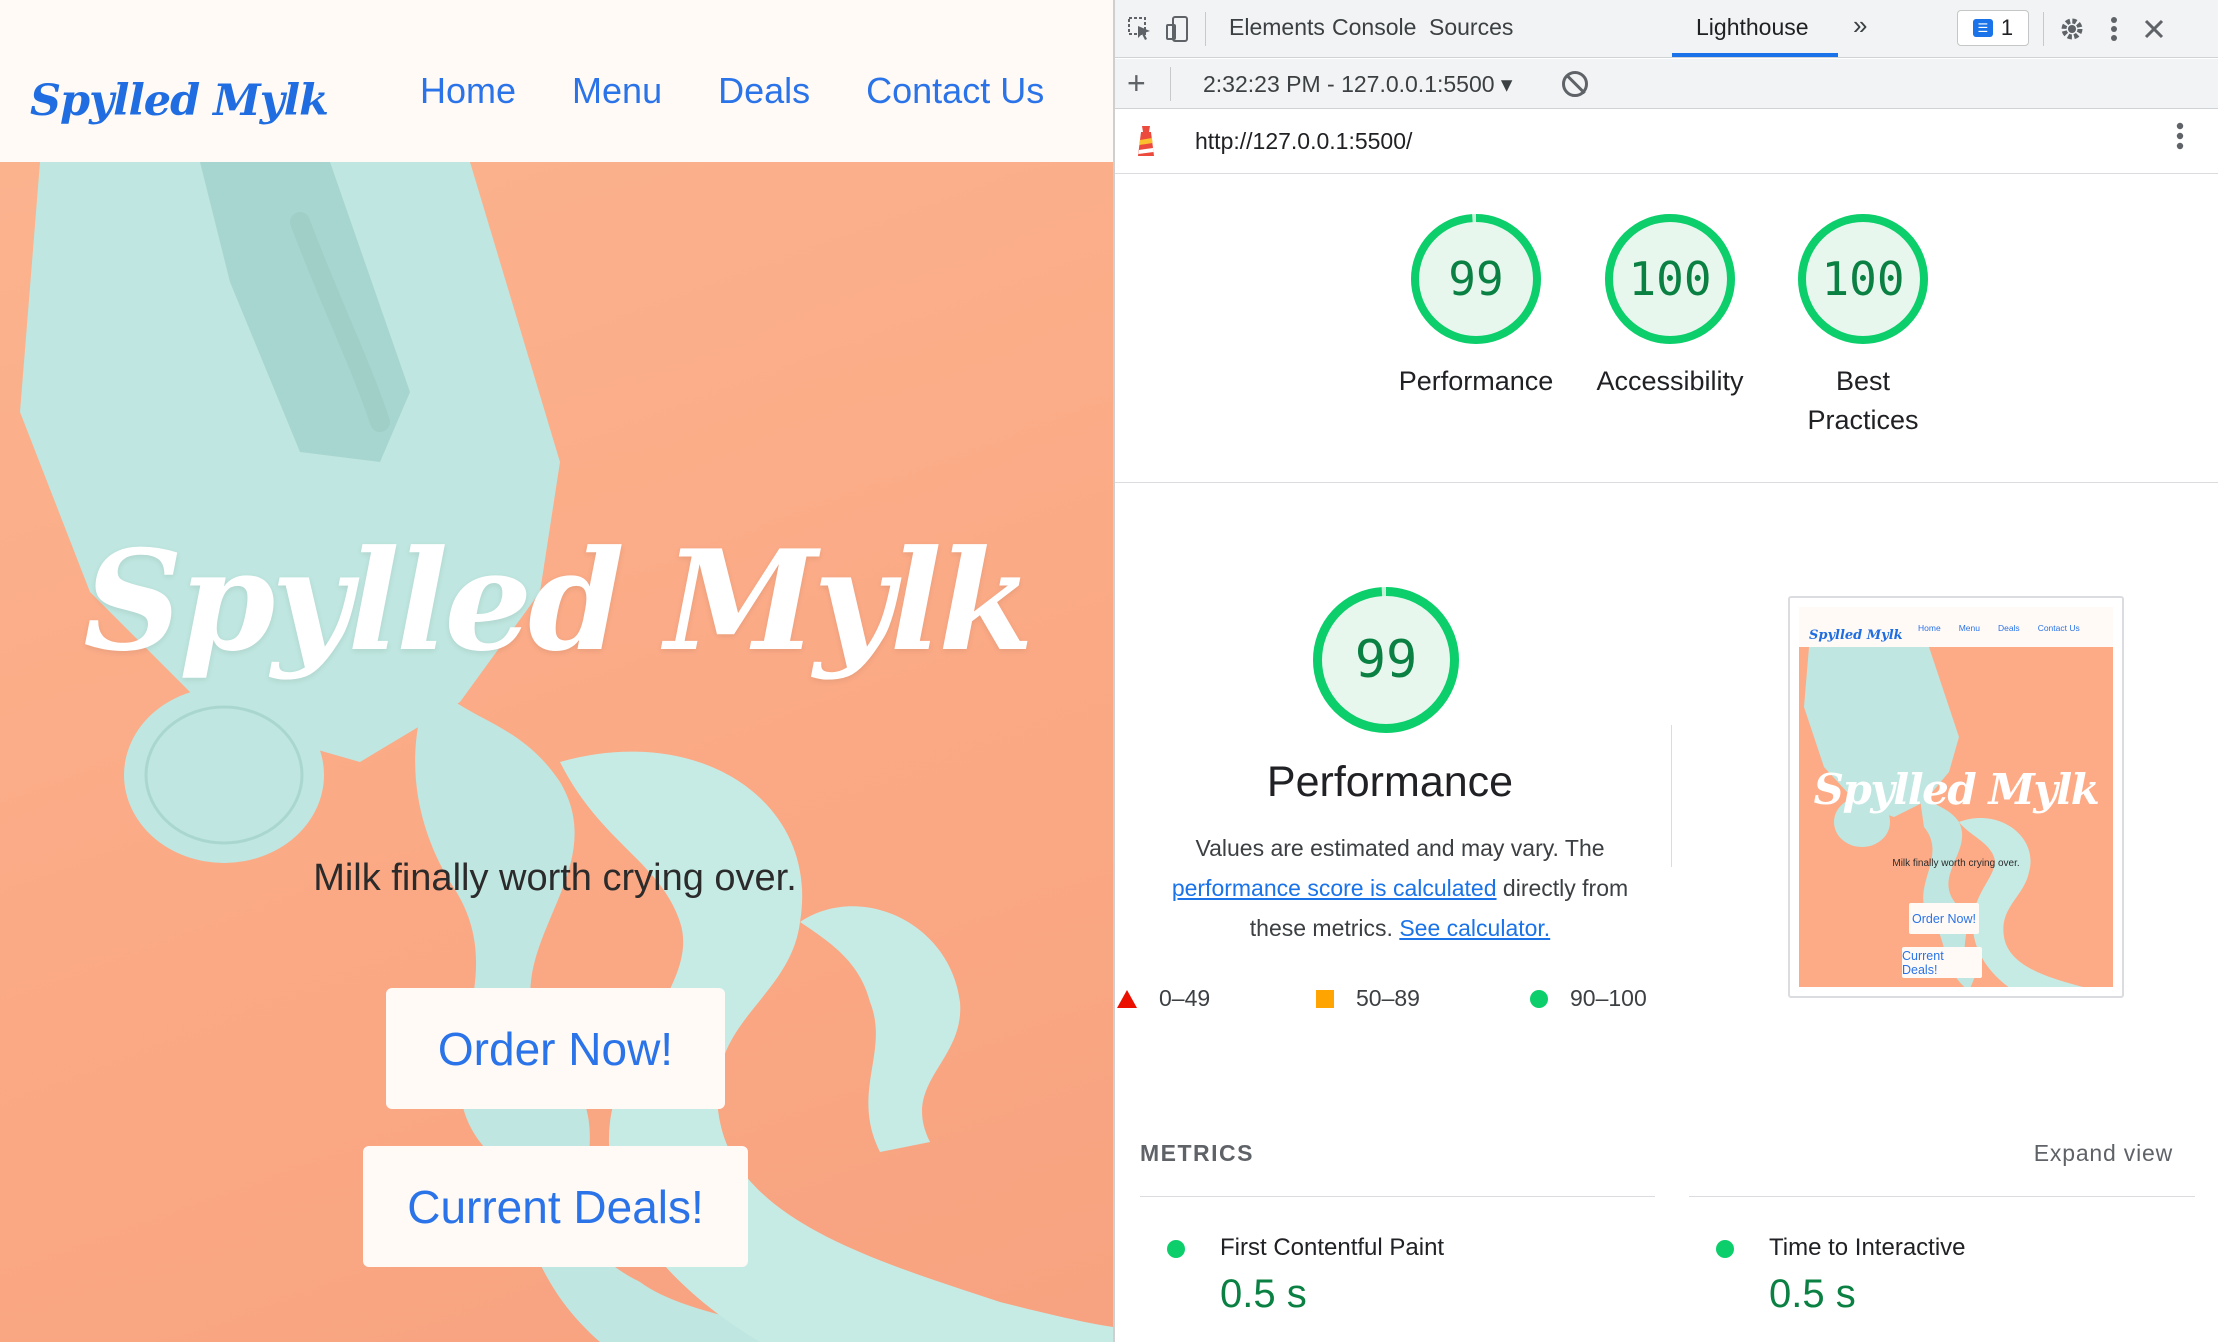 Image resolution: width=2218 pixels, height=1342 pixels. I want to click on best-practices-score: 100, so click(1863, 279).